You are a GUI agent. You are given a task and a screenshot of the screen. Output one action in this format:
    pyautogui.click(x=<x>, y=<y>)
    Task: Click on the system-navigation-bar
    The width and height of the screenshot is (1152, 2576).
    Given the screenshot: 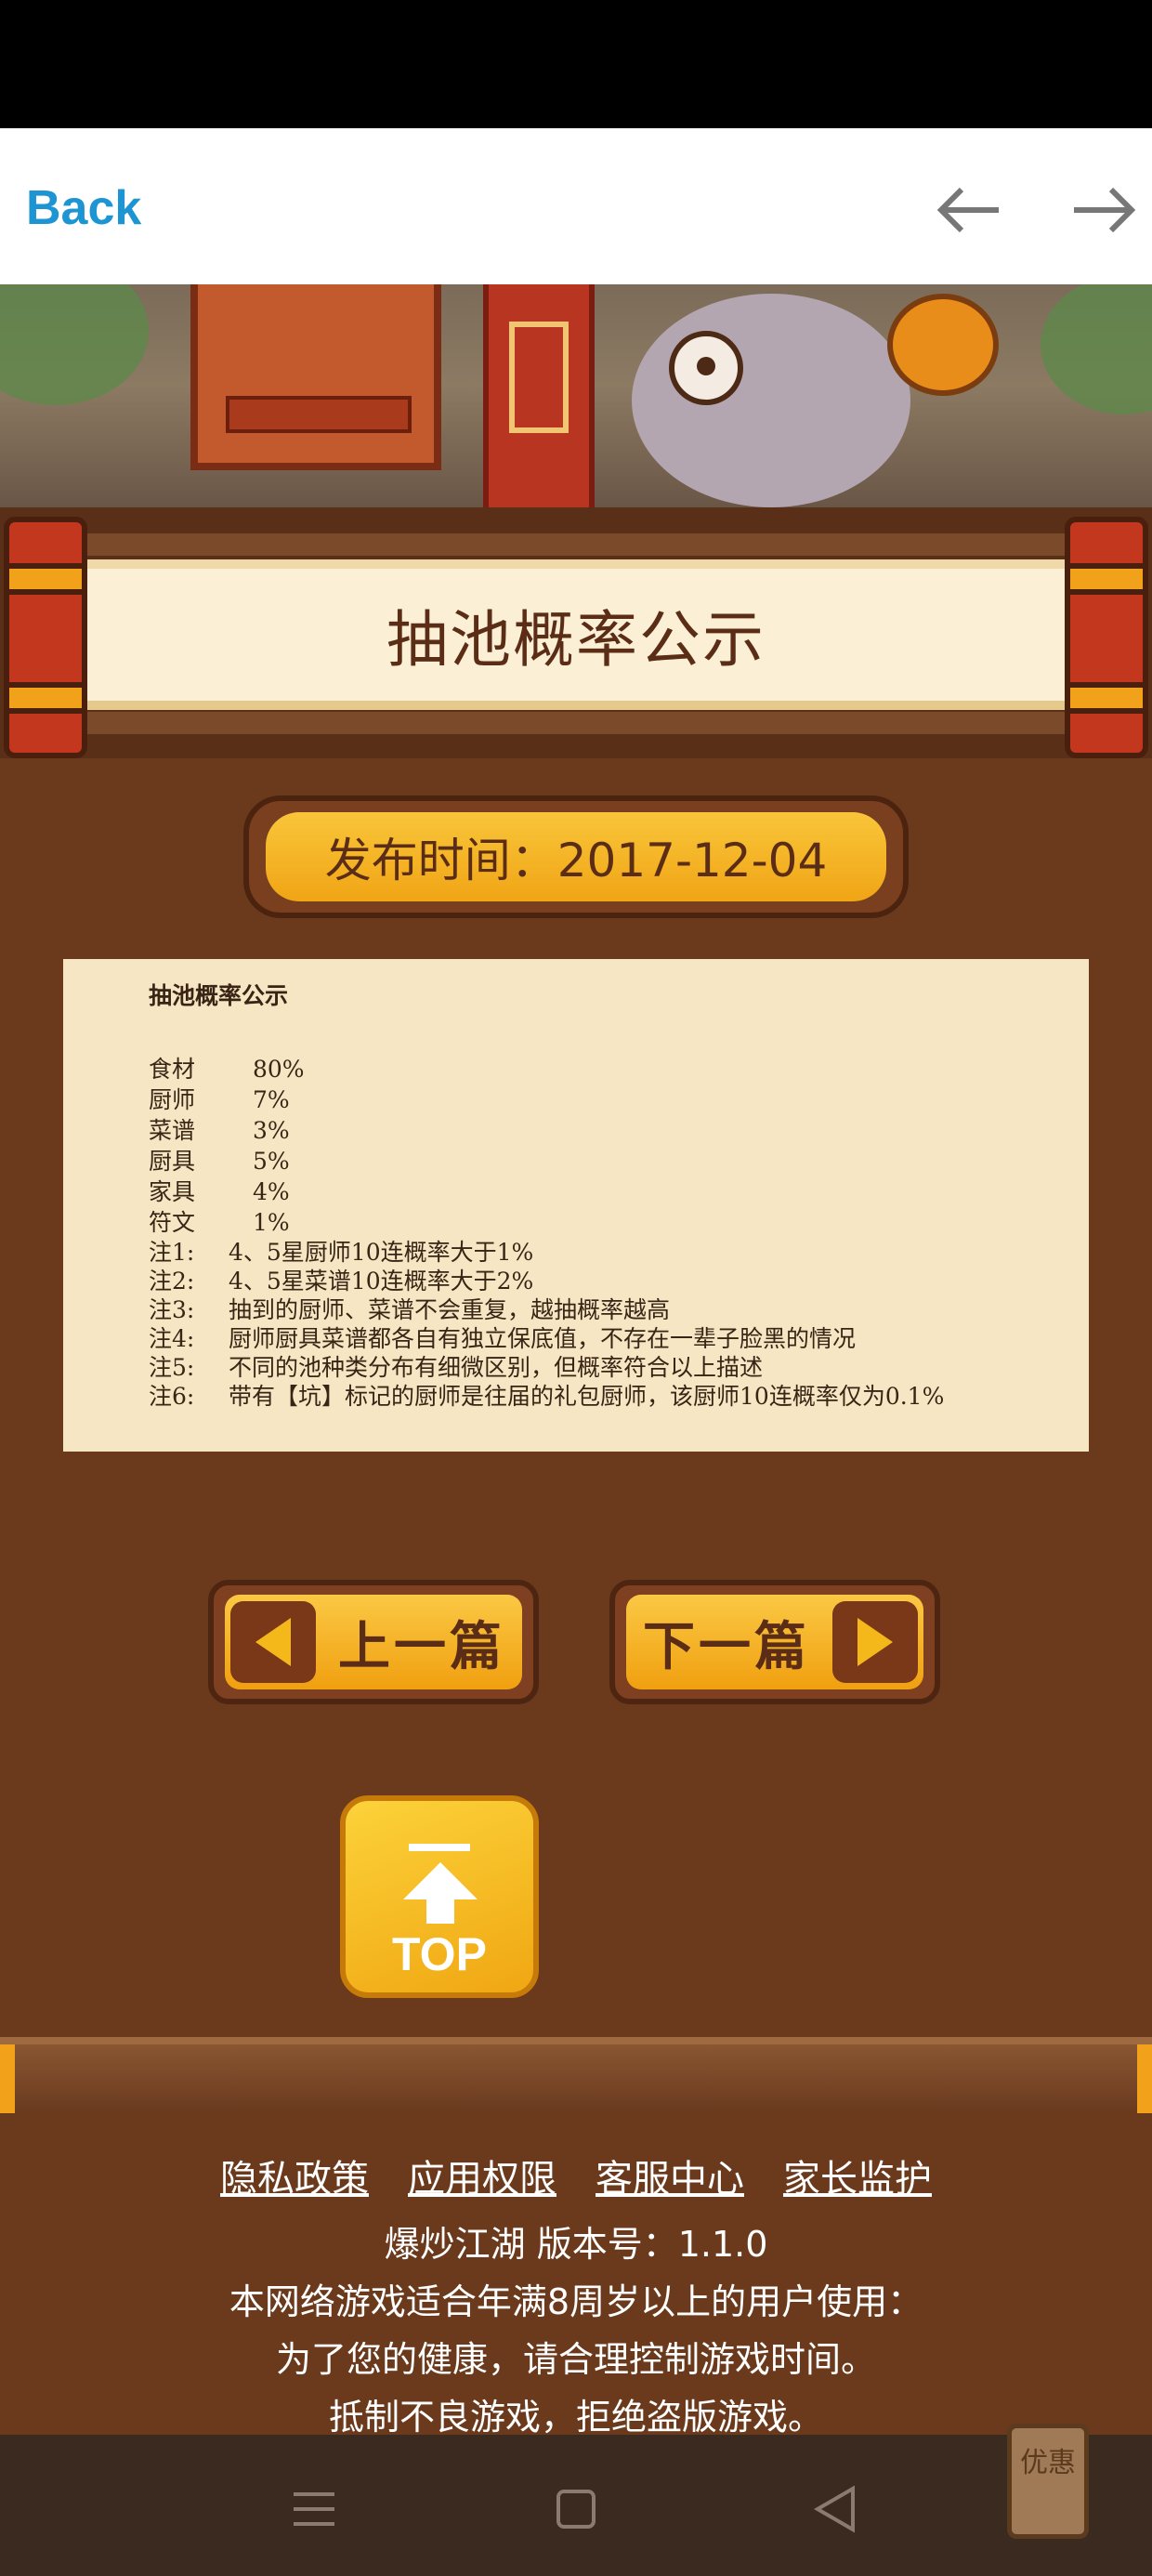 What is the action you would take?
    pyautogui.click(x=576, y=2505)
    